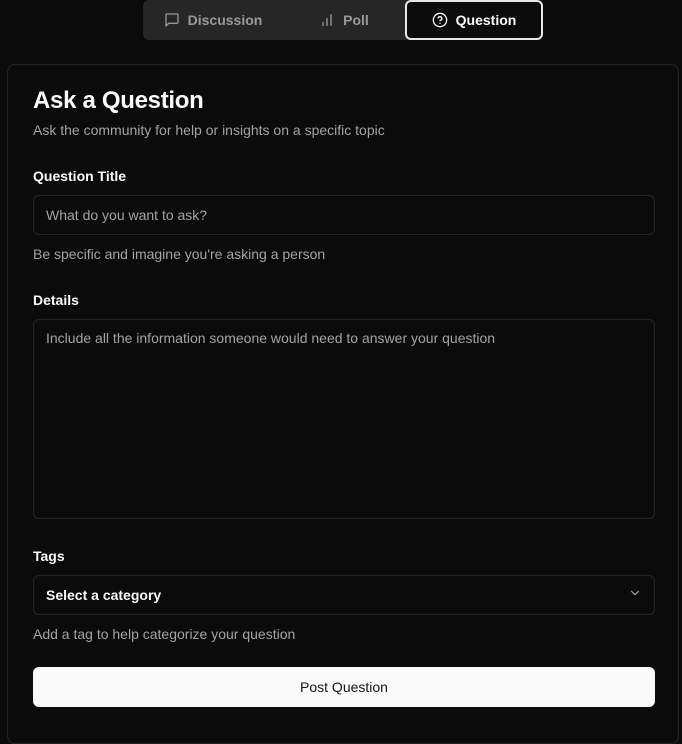  Describe the element at coordinates (486, 20) in the screenshot. I see `tab-question-label: Question` at that location.